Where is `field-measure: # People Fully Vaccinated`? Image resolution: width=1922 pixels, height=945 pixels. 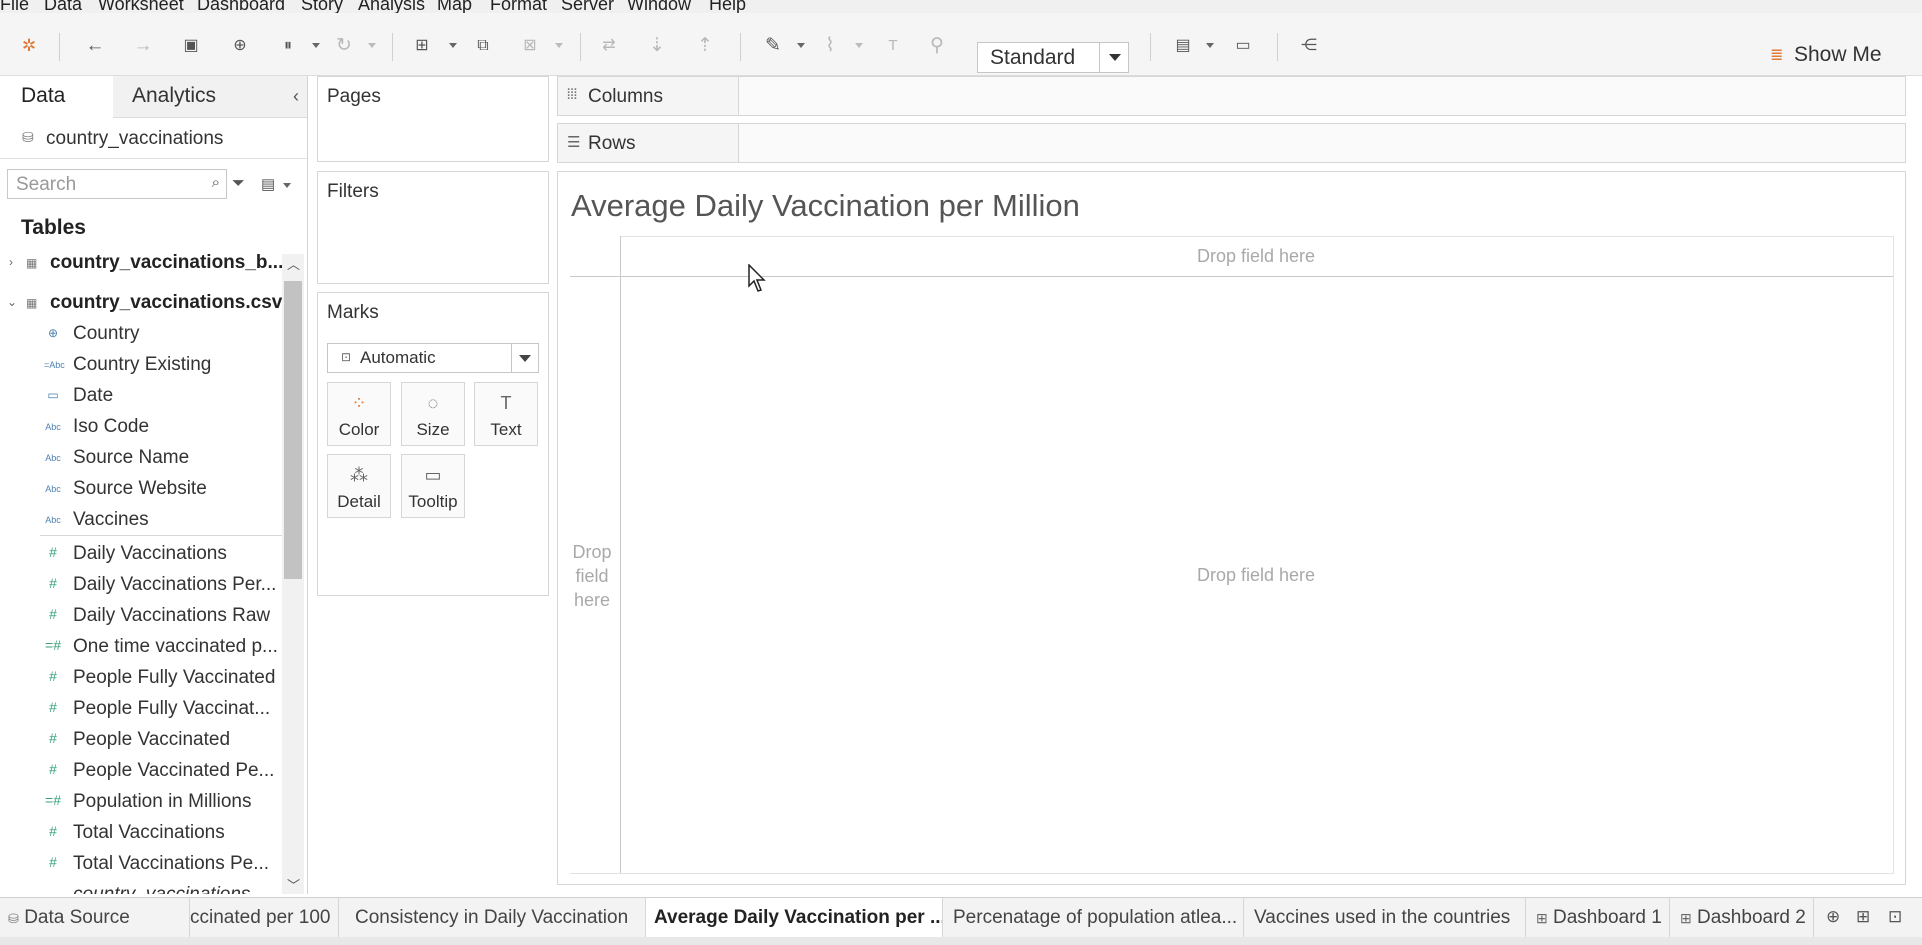 field-measure: # People Fully Vaccinated is located at coordinates (140, 678).